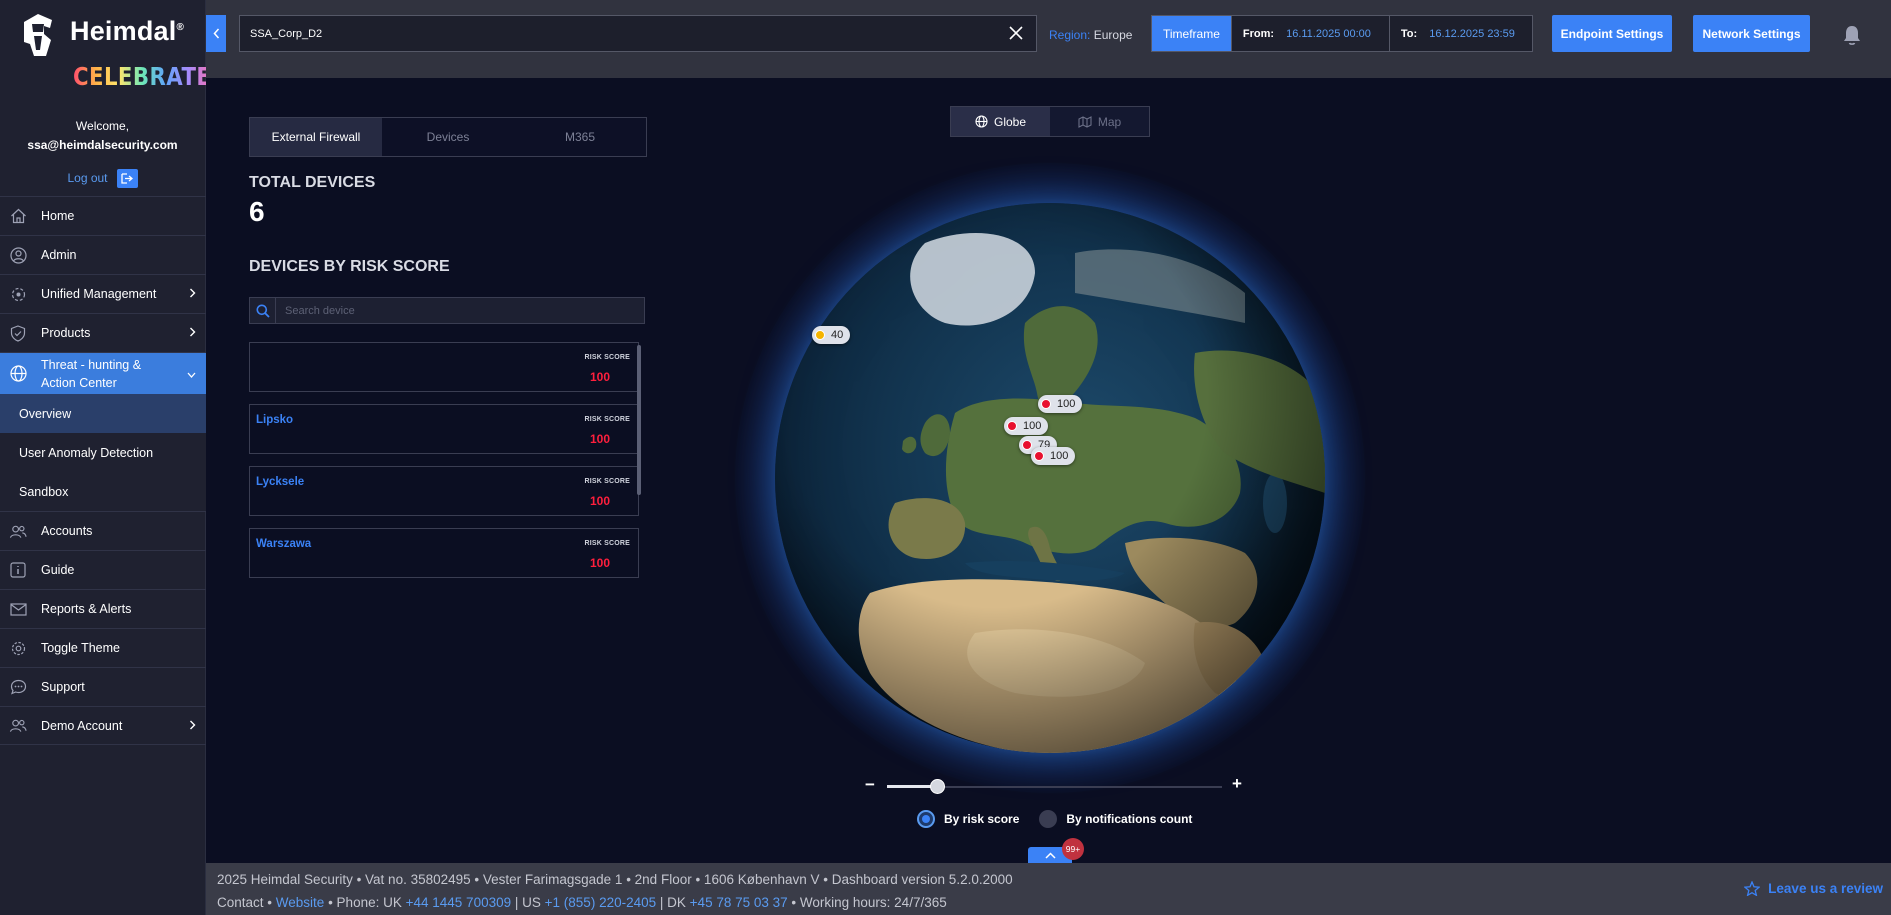 This screenshot has width=1891, height=915. I want to click on globe-view-label: Globe, so click(1010, 121).